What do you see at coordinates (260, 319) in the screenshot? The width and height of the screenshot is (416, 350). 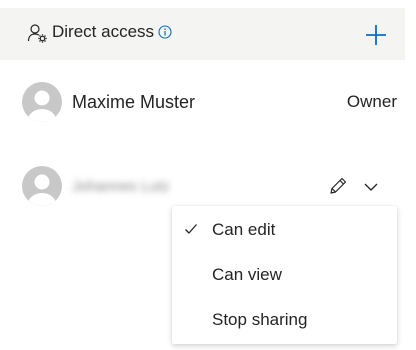 I see `menu-item-label: Stop sharing` at bounding box center [260, 319].